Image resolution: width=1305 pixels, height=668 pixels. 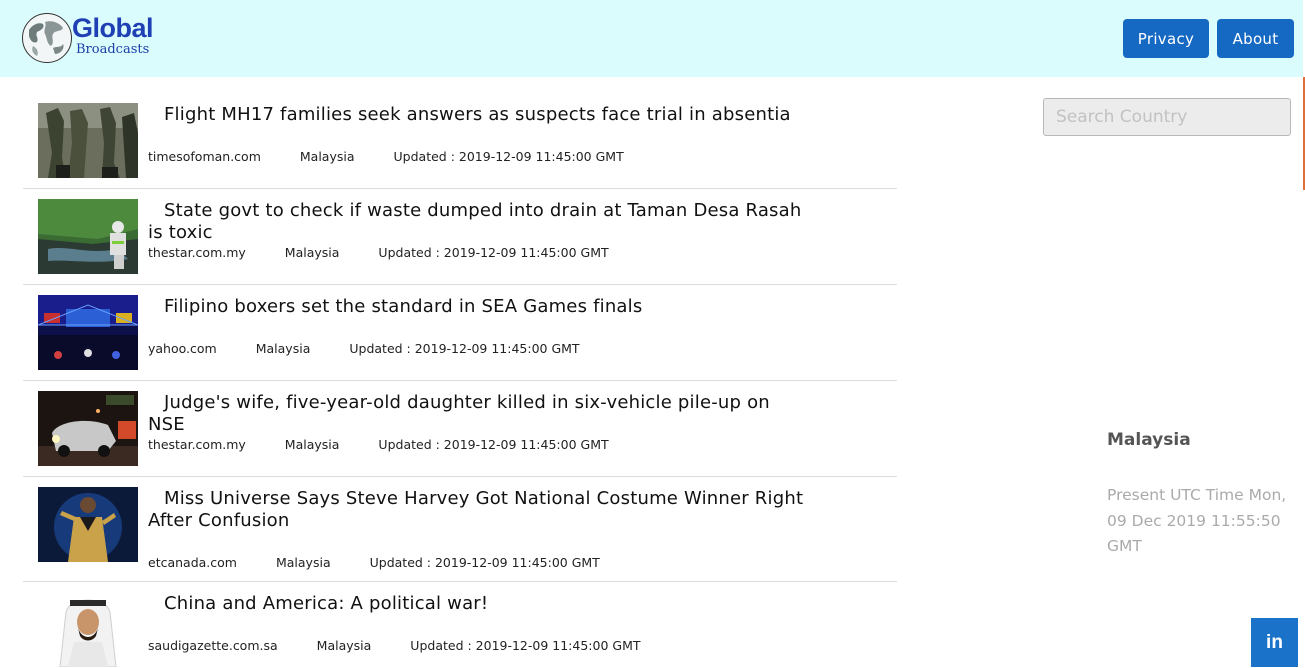 I want to click on article-source: yahoo.com, so click(x=182, y=348).